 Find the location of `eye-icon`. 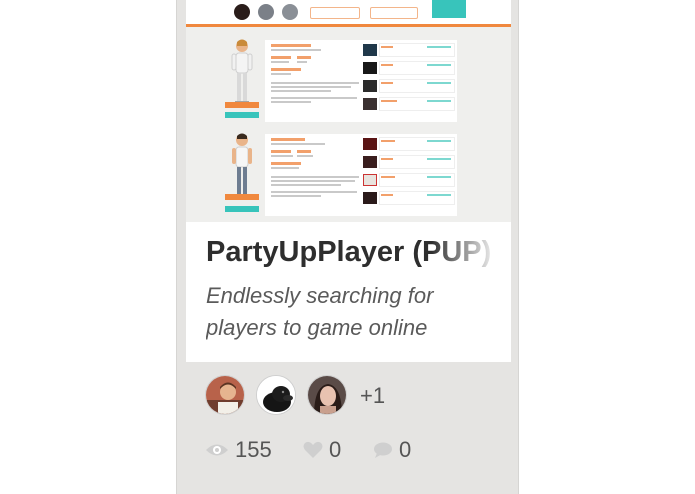

eye-icon is located at coordinates (217, 450).